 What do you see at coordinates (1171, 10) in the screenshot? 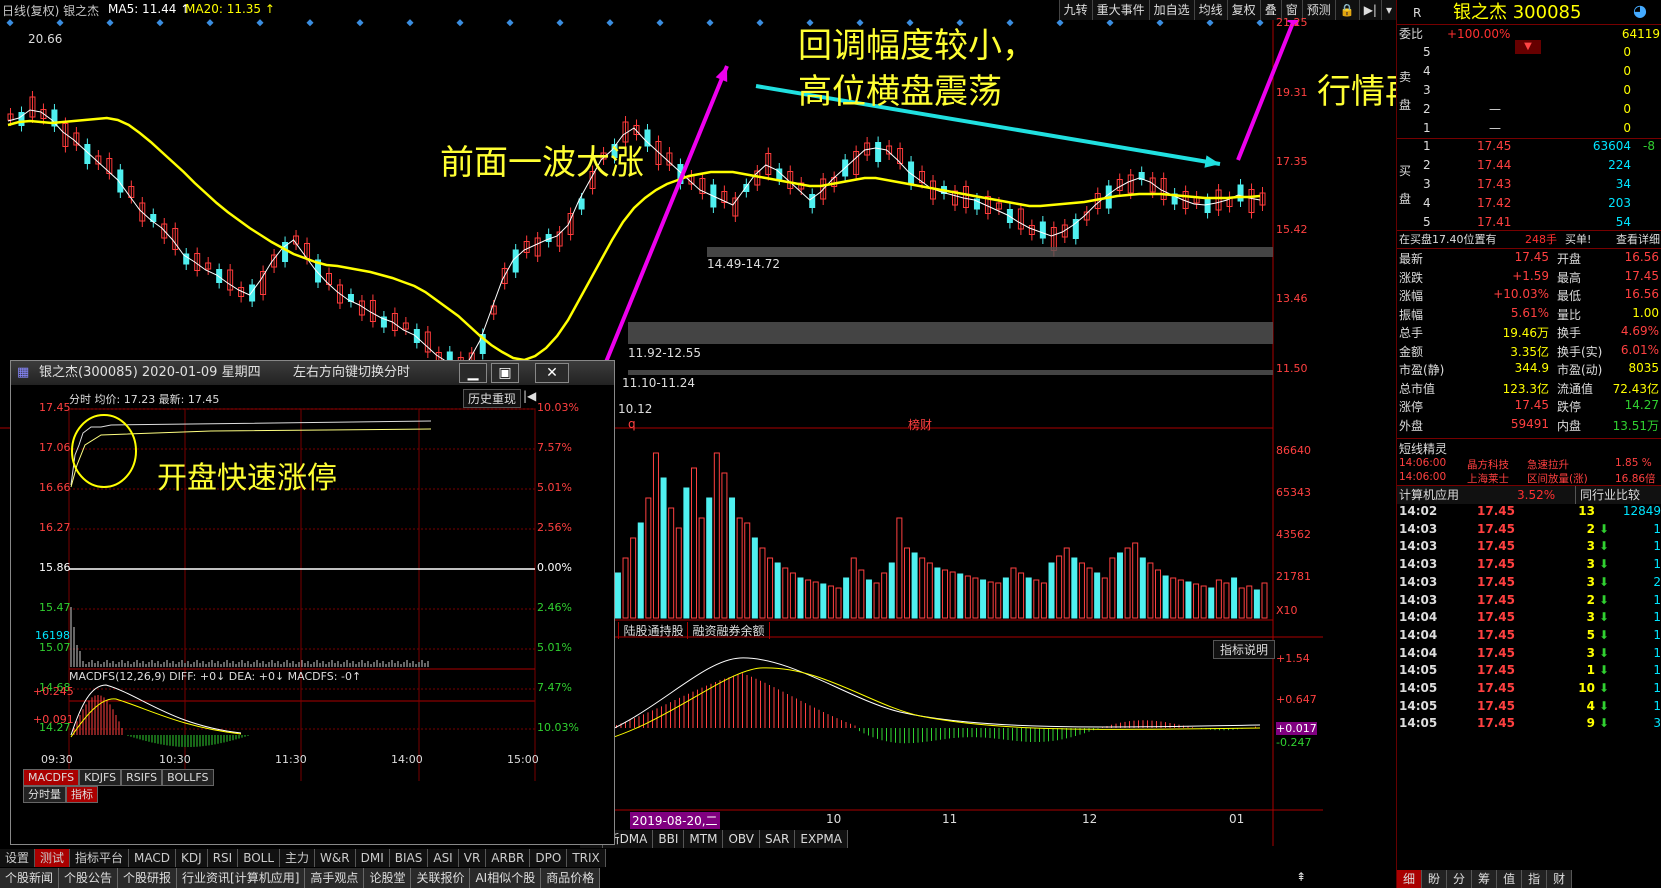
I see `toolbar-button-2: 加自选` at bounding box center [1171, 10].